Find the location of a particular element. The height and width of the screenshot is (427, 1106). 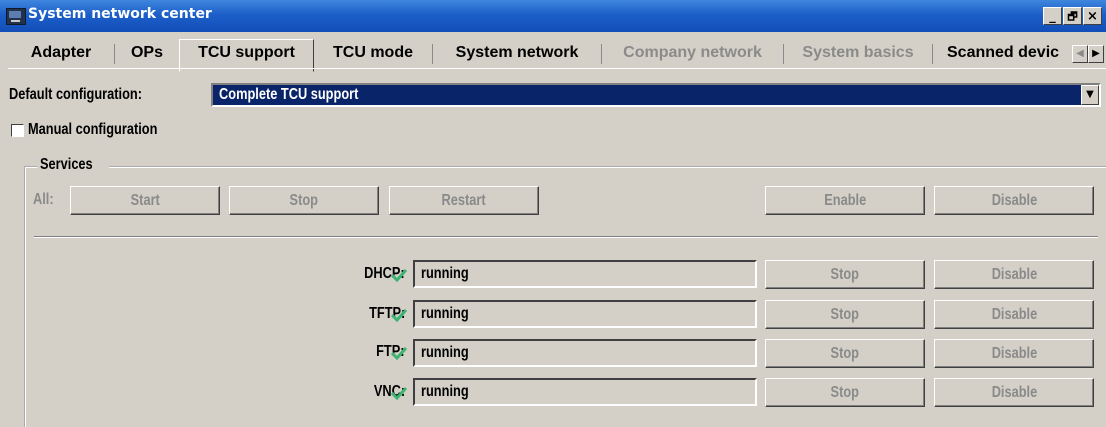

maximize-icon: 🗗 is located at coordinates (1072, 16).